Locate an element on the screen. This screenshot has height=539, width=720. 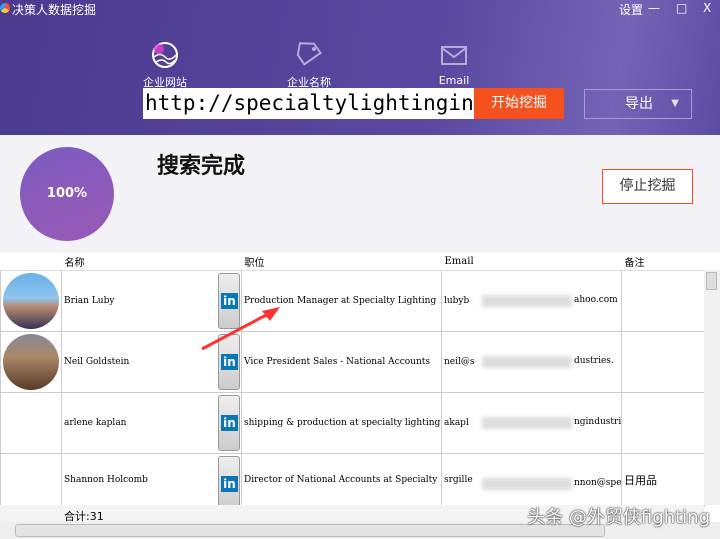
tag-icon is located at coordinates (309, 54).